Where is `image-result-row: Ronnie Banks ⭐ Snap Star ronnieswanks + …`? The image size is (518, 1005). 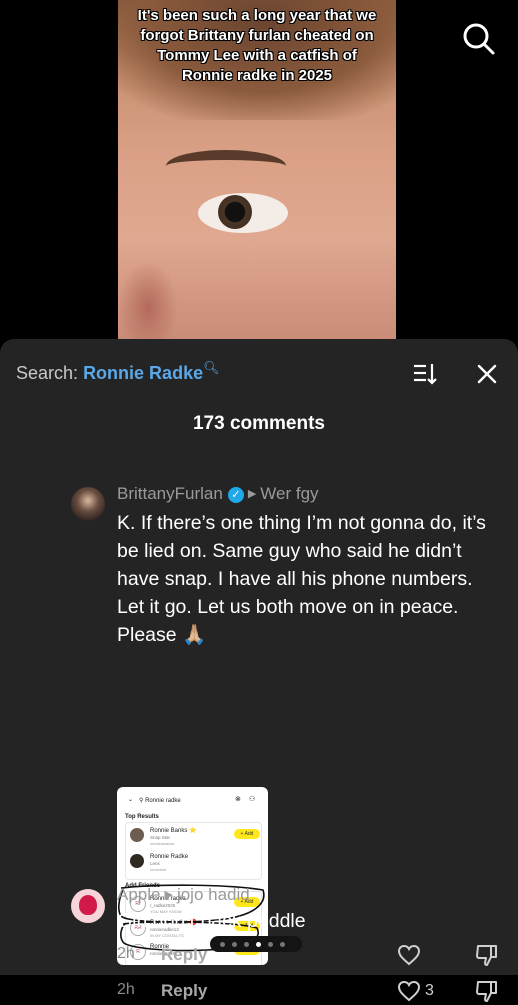
image-result-row: Ronnie Banks ⭐ Snap Star ronnieswanks + … is located at coordinates (195, 838).